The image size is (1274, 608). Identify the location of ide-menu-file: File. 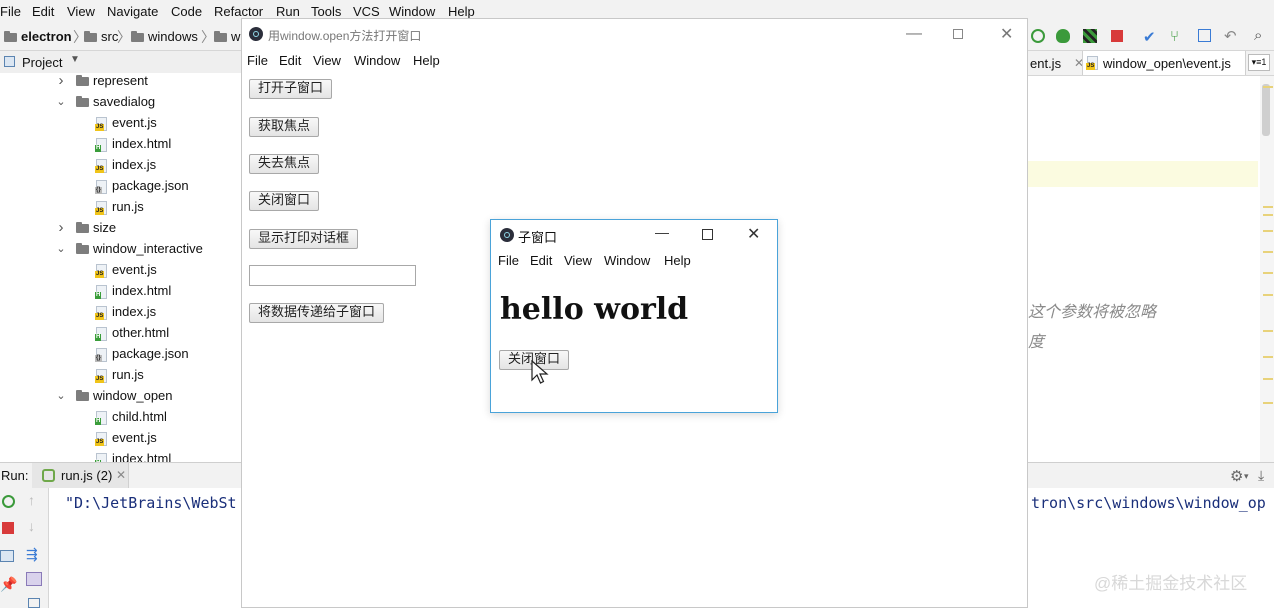
(10, 11).